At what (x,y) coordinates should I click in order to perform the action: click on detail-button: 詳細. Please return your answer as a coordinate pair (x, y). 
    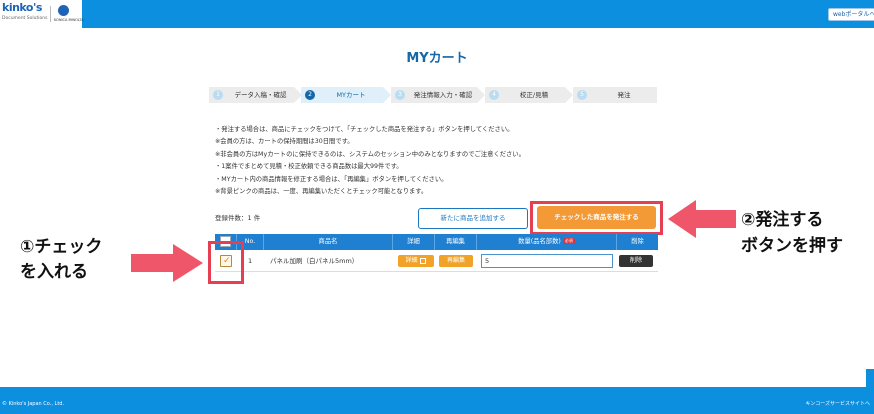
    Looking at the image, I should click on (416, 261).